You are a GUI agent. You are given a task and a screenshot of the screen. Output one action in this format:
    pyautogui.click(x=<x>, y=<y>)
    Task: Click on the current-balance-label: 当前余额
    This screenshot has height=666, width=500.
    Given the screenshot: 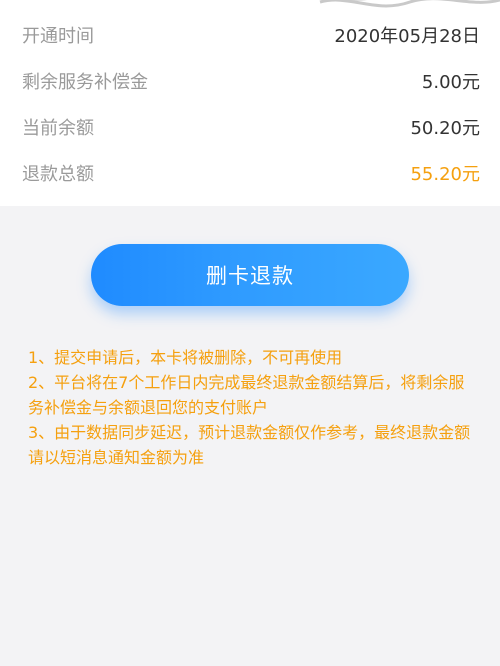 What is the action you would take?
    pyautogui.click(x=58, y=128)
    